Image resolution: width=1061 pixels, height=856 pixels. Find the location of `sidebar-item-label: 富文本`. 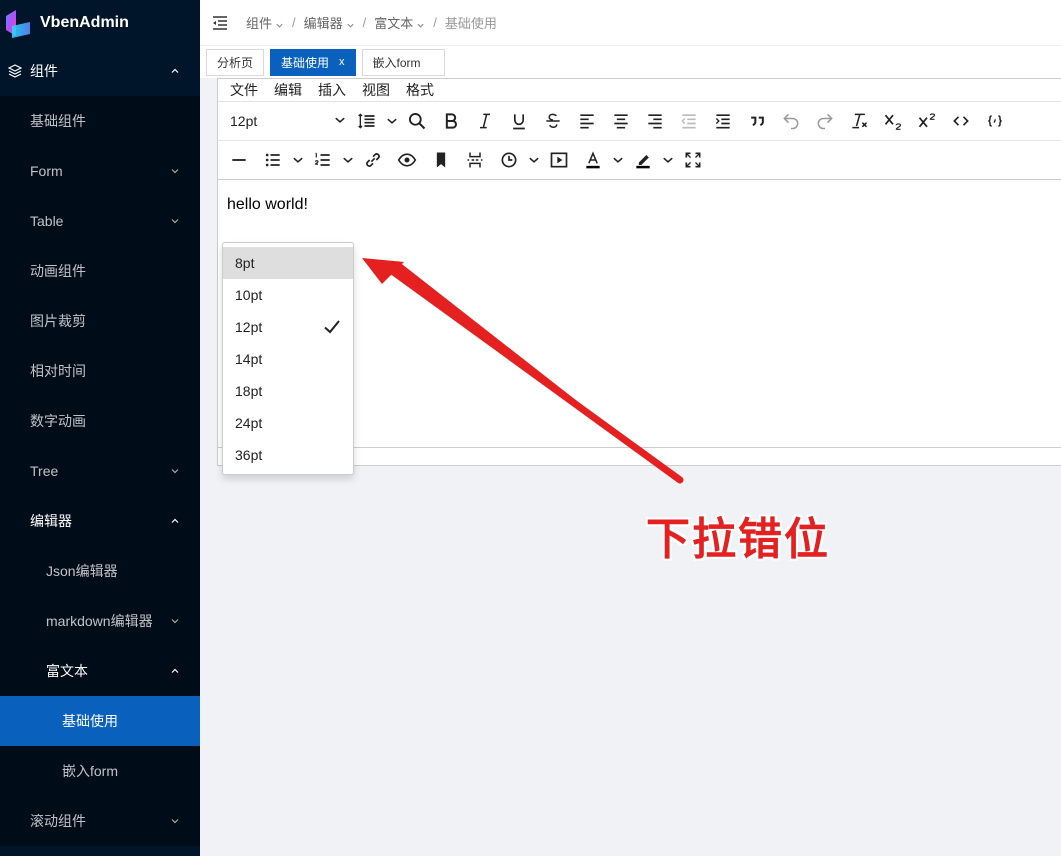

sidebar-item-label: 富文本 is located at coordinates (67, 671).